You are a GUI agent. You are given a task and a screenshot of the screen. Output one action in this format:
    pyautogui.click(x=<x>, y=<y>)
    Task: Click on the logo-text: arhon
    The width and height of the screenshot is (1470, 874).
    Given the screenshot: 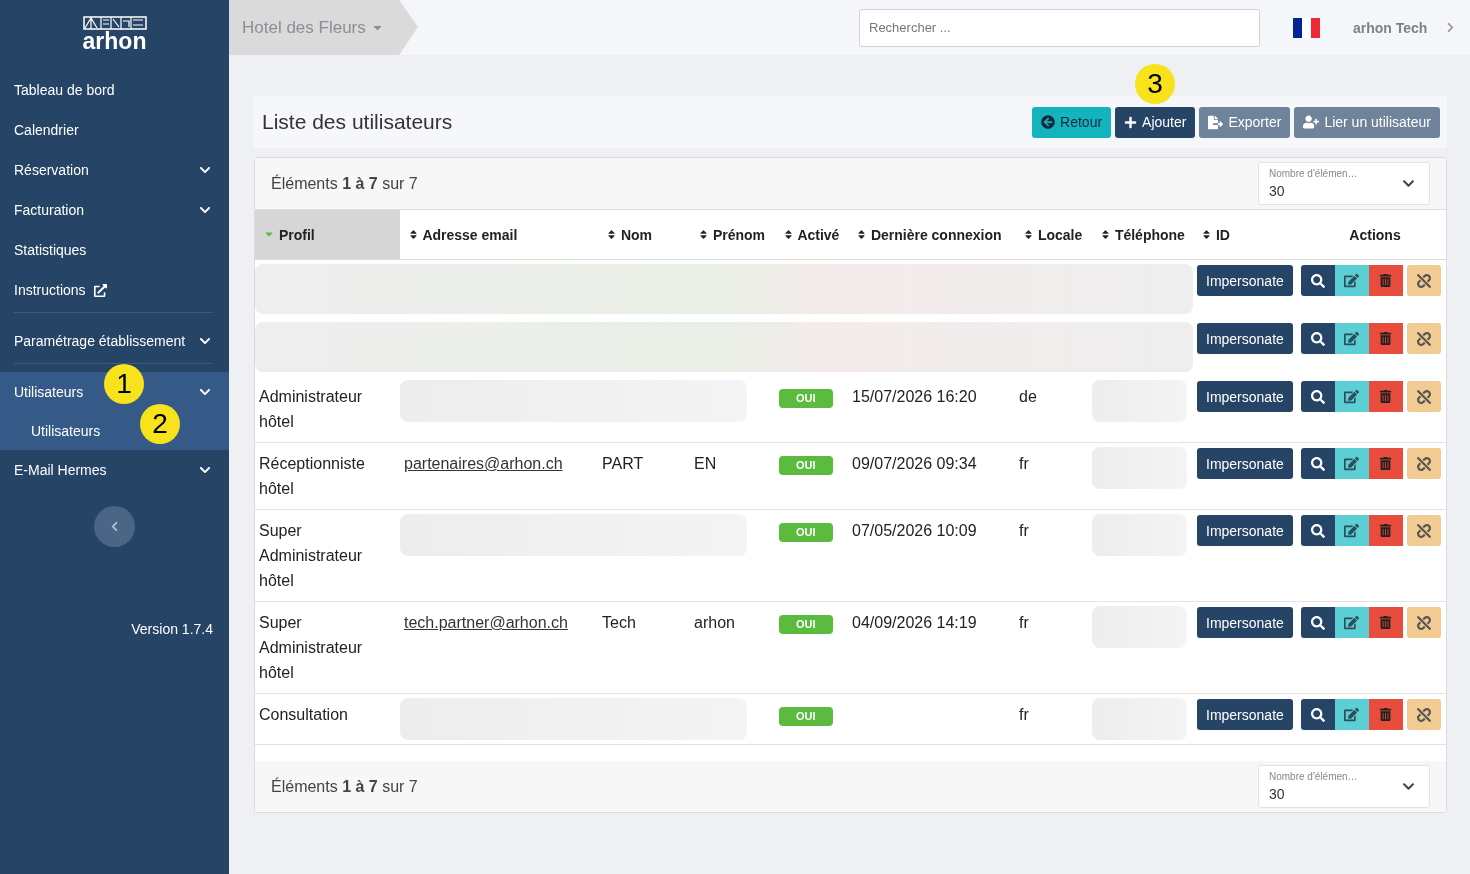 What is the action you would take?
    pyautogui.click(x=114, y=41)
    